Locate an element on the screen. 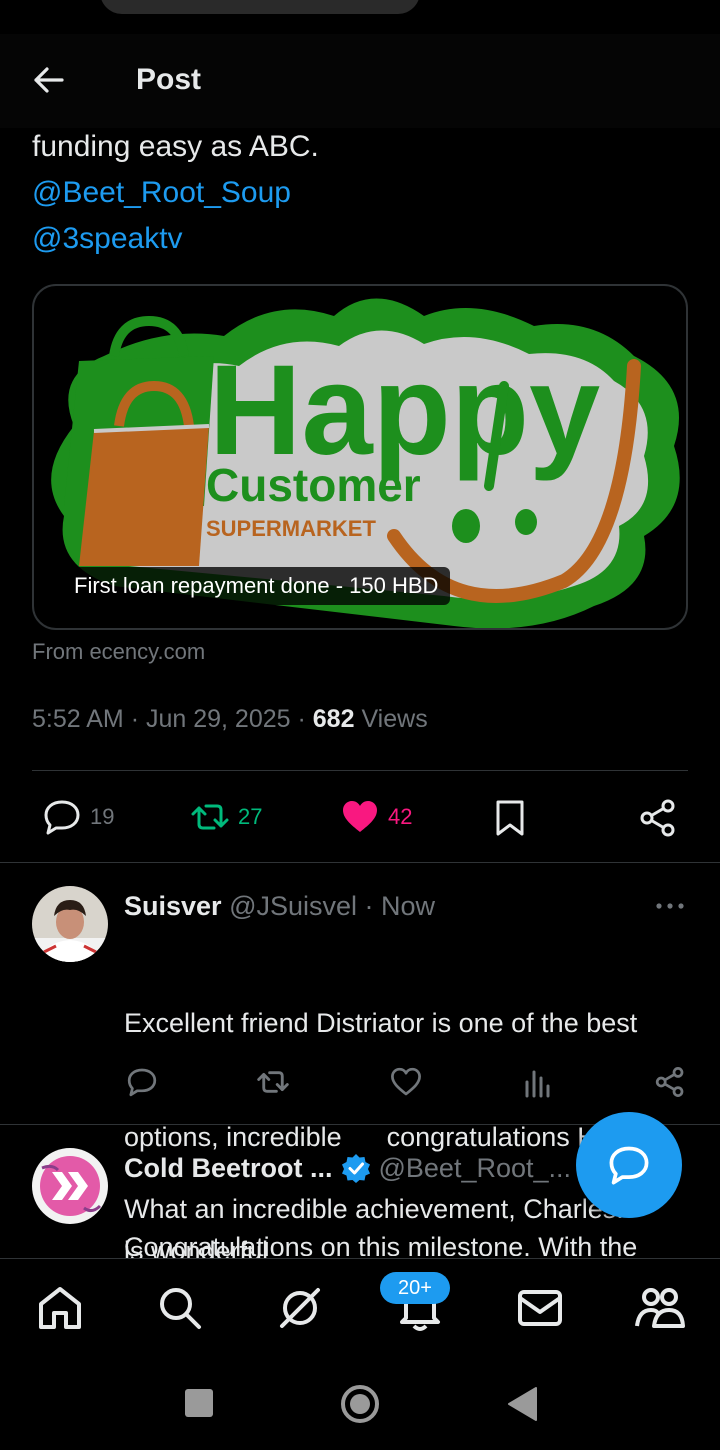 Image resolution: width=720 pixels, height=1450 pixels. card-source: From ecency.com is located at coordinates (118, 652).